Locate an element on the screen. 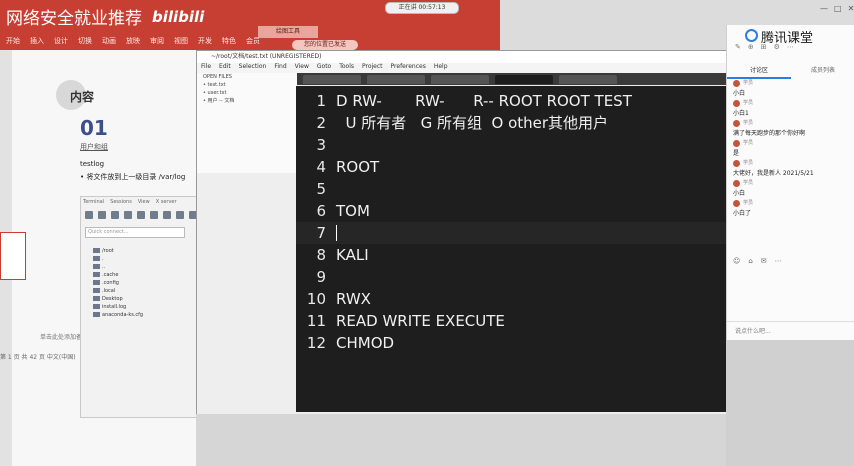 The height and width of the screenshot is (466, 854). tab-members: 成员列表 is located at coordinates (822, 72).